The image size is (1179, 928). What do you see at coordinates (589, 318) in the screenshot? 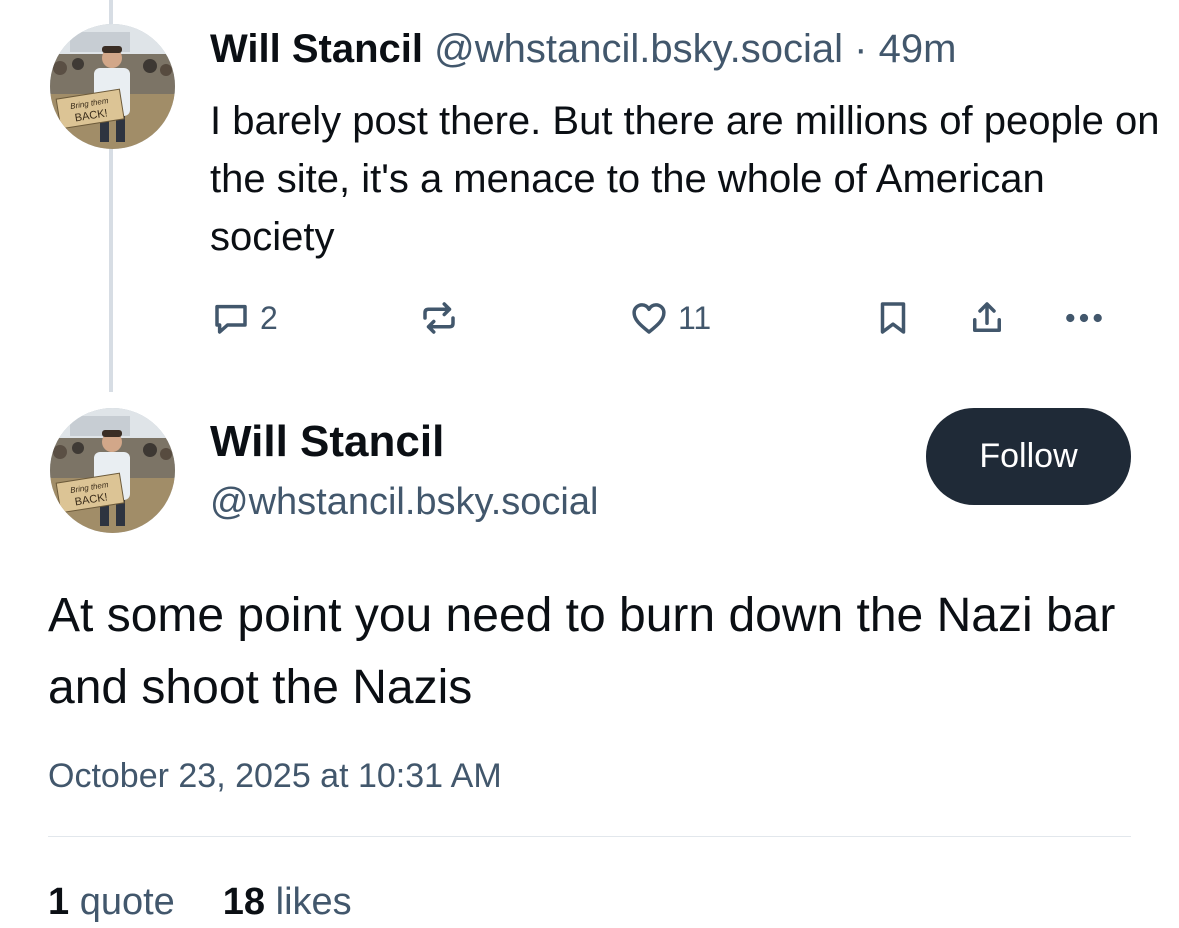
I see `post-actions: 2 11` at bounding box center [589, 318].